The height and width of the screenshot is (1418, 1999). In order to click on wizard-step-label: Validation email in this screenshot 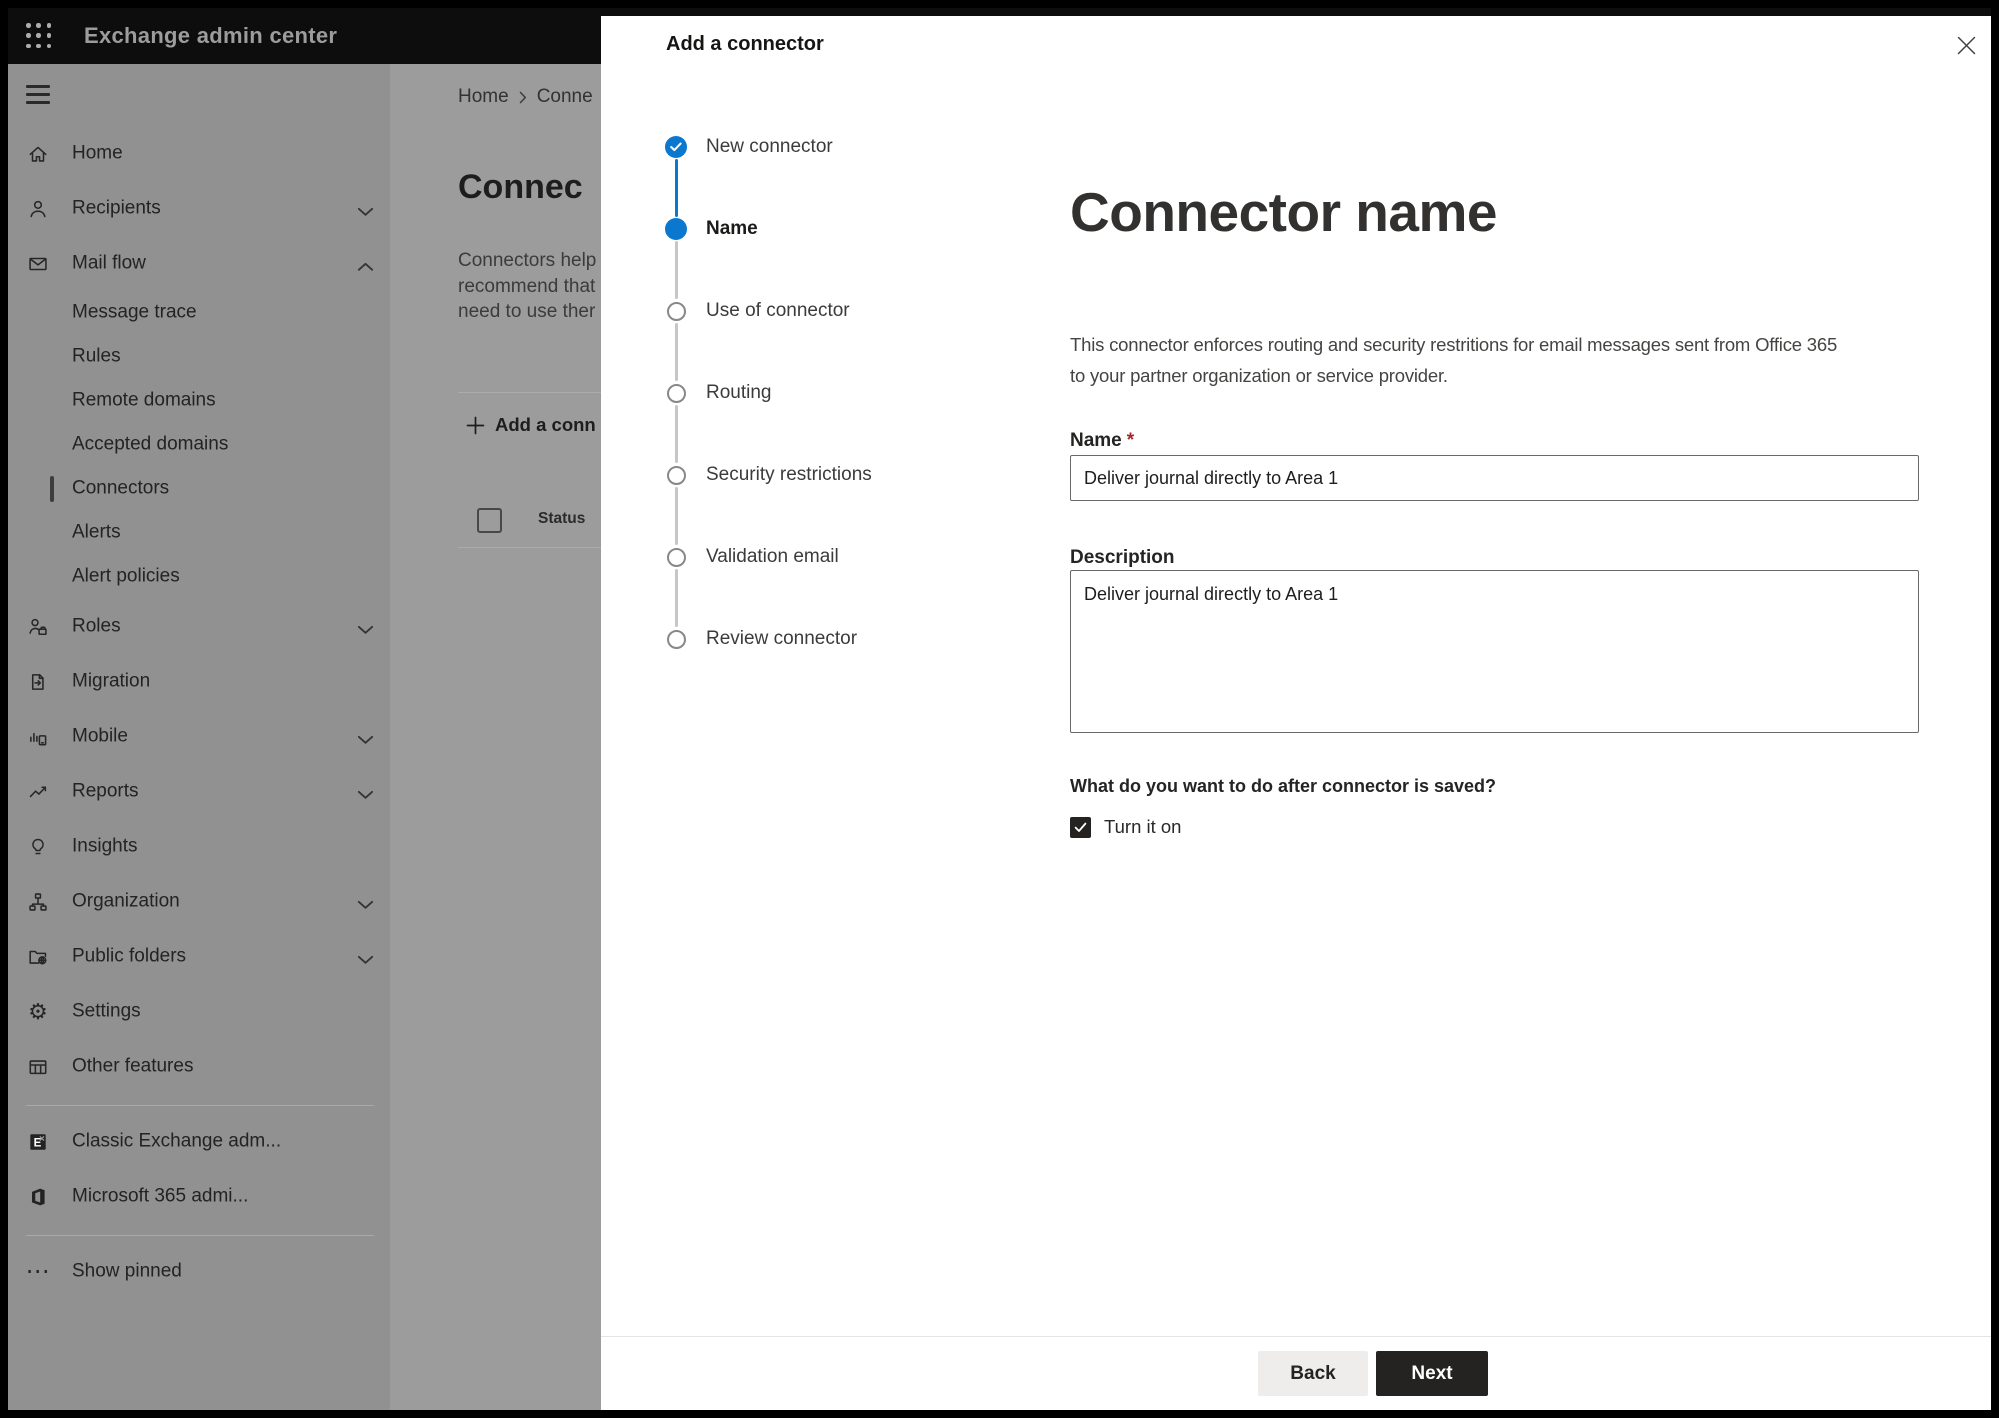, I will do `click(772, 556)`.